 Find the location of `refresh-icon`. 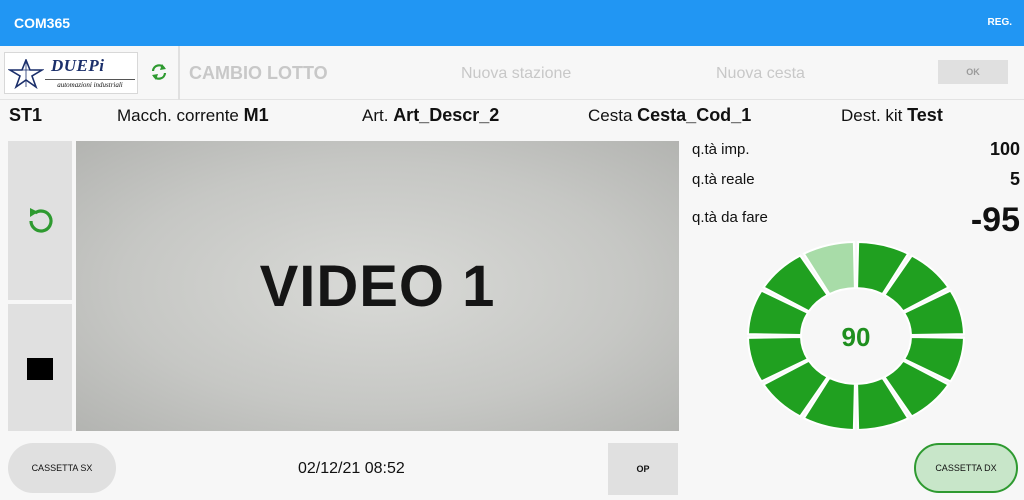

refresh-icon is located at coordinates (41, 220).